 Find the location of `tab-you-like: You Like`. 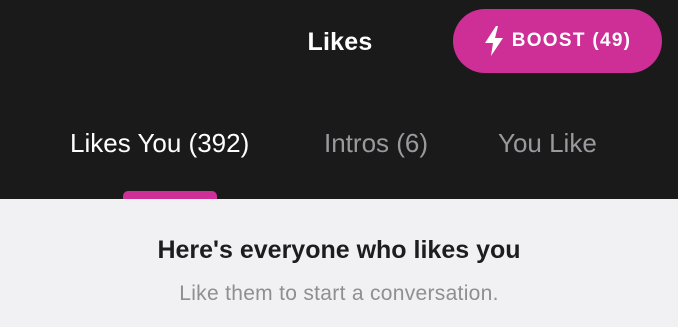

tab-you-like: You Like is located at coordinates (547, 143).